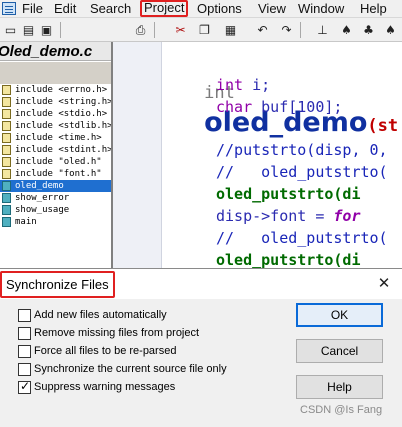  Describe the element at coordinates (55, 198) in the screenshot. I see `symbol-item: show_error` at that location.